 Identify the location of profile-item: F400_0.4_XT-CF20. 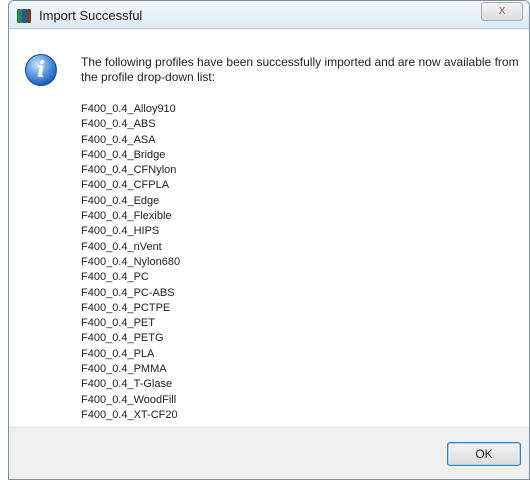
(129, 414).